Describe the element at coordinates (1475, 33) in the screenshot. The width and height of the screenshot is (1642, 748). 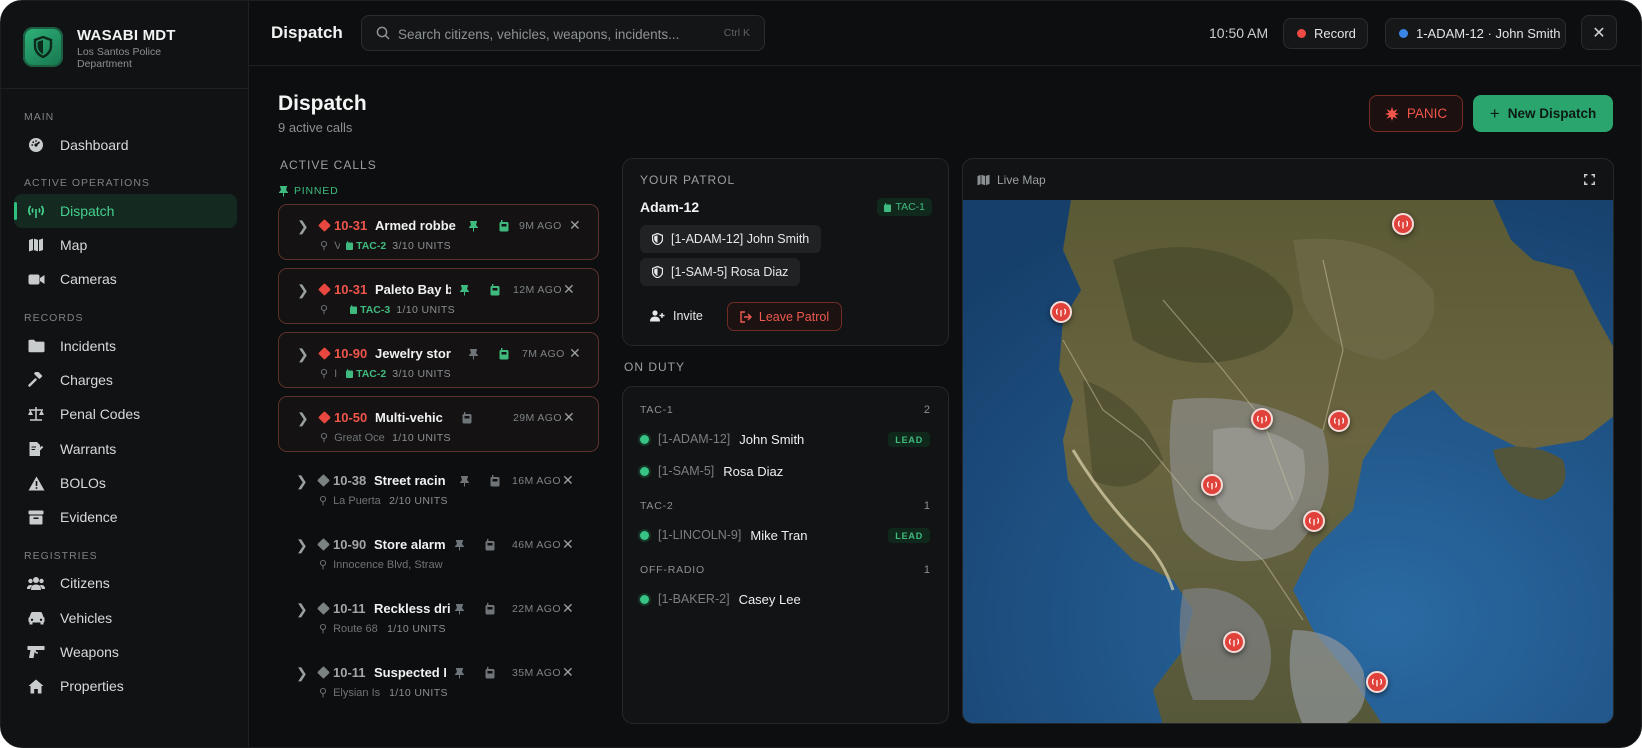
I see `unit-status-button: 1-ADAM-12 · John Smith` at that location.